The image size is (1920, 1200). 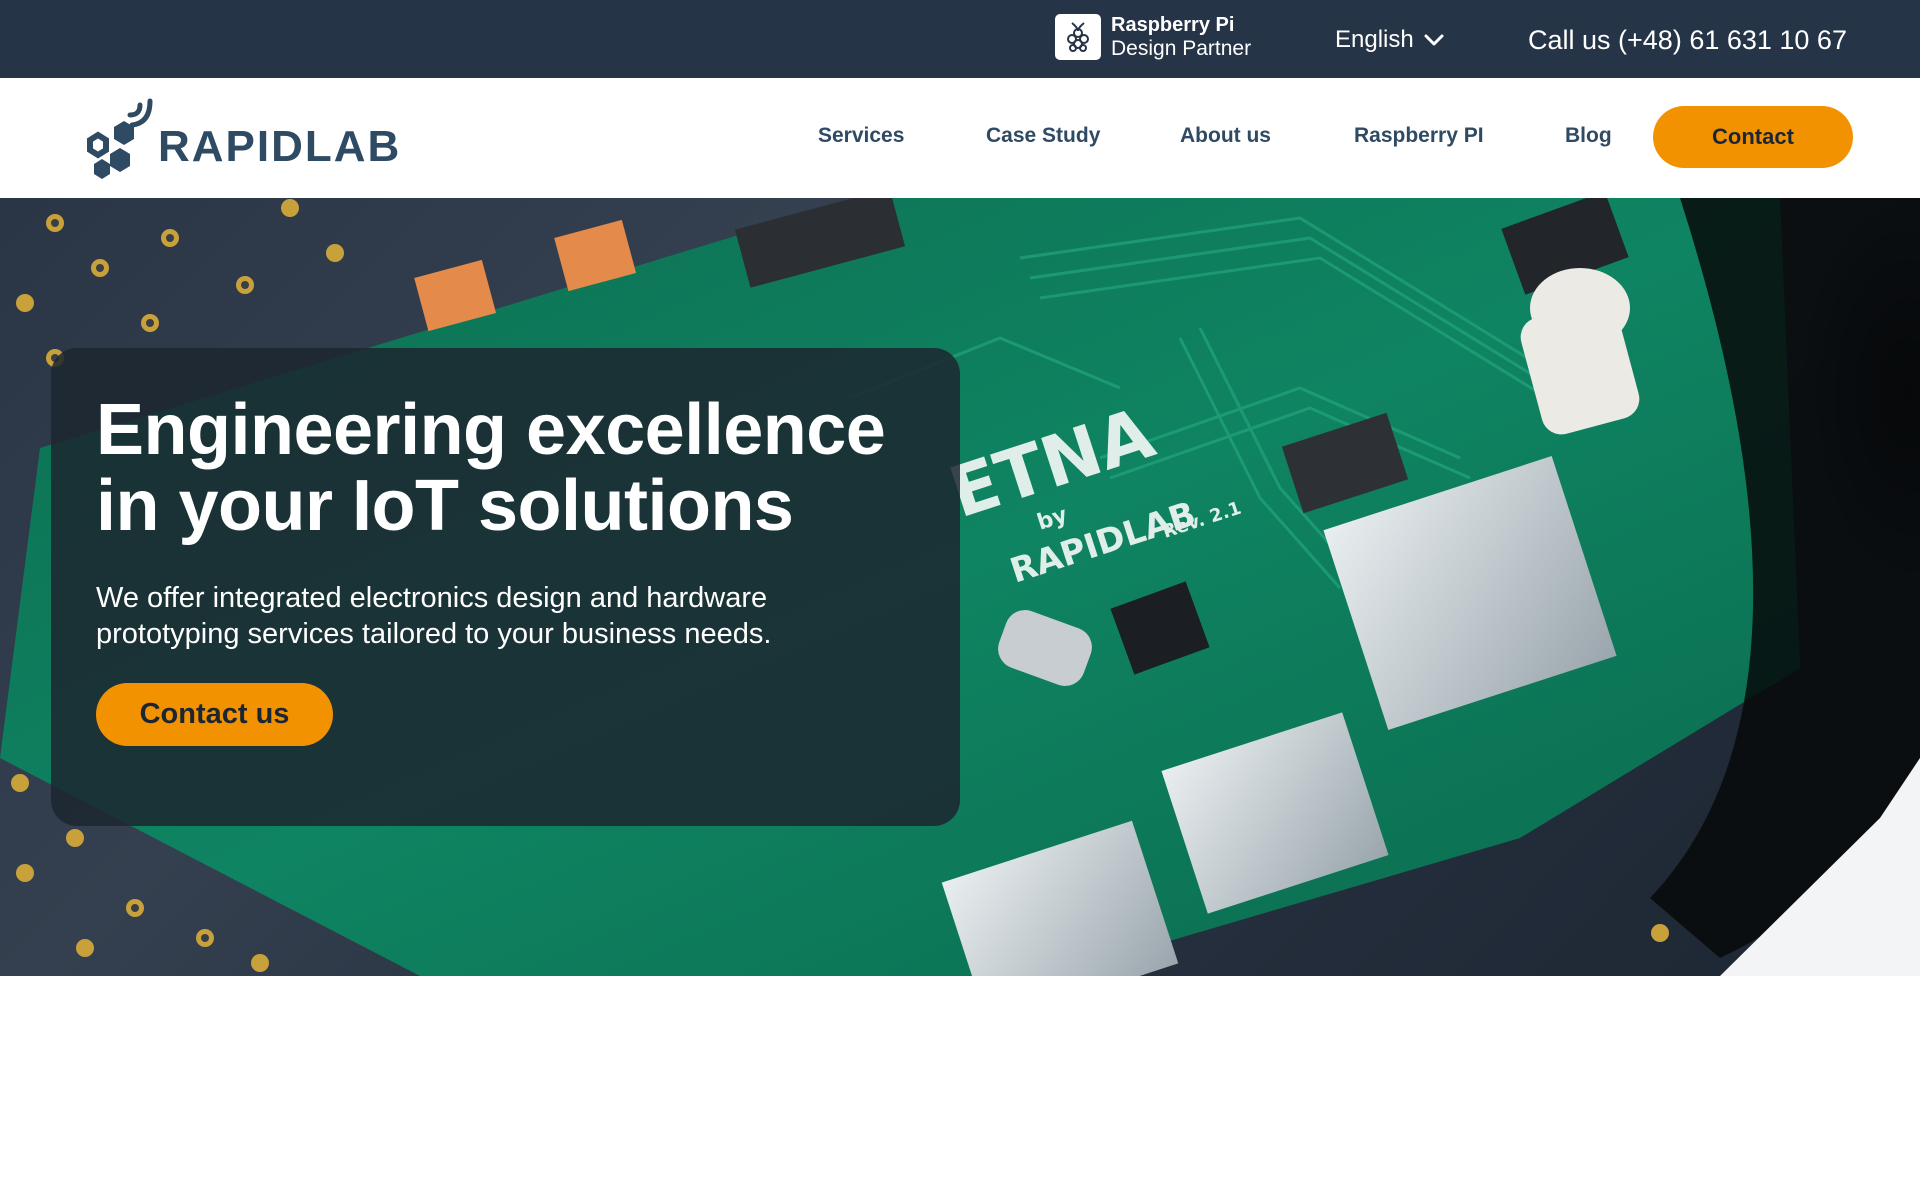 I want to click on partner-text: Raspberry Pi Design Partner, so click(x=1181, y=37).